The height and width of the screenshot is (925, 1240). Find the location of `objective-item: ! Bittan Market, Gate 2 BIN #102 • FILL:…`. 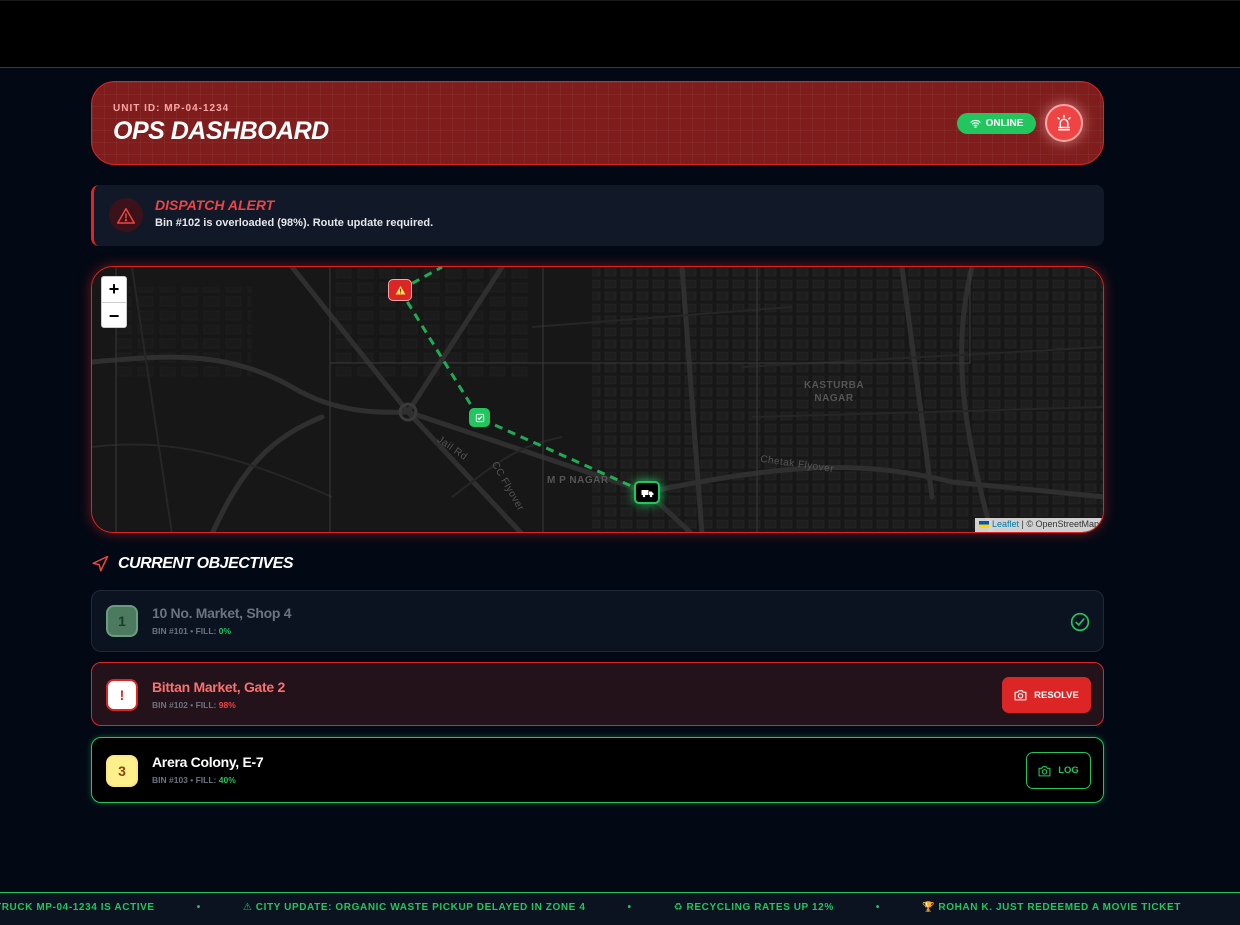

objective-item: ! Bittan Market, Gate 2 BIN #102 • FILL:… is located at coordinates (597, 694).